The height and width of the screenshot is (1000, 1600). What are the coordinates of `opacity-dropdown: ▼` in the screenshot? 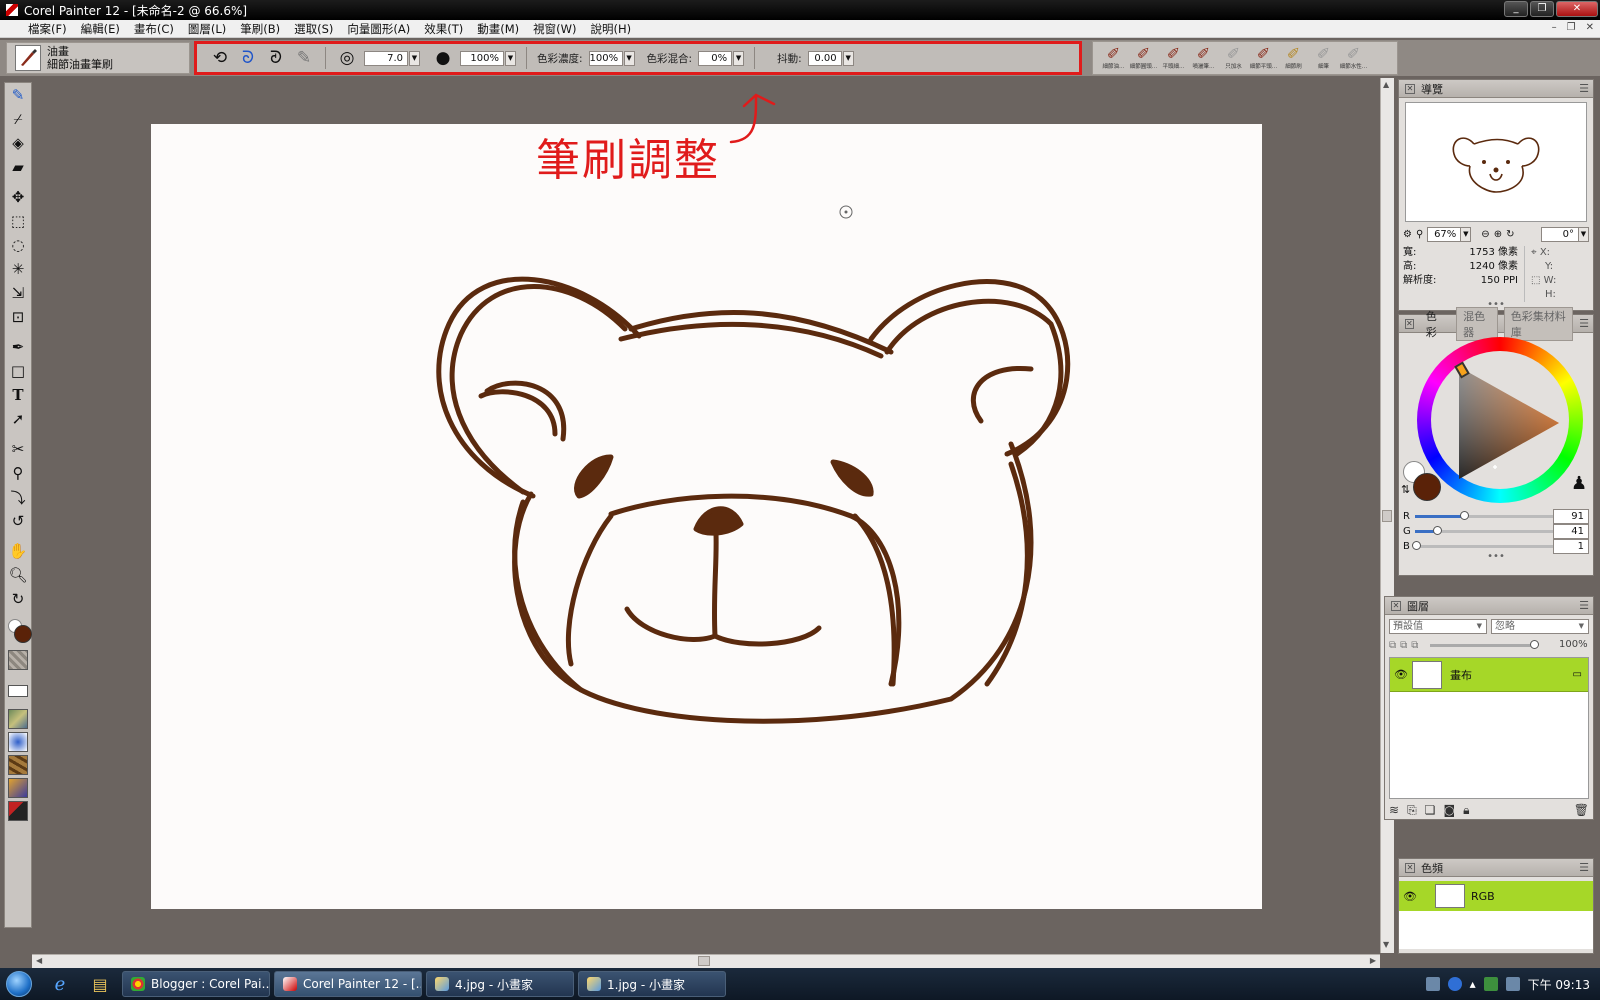 It's located at (510, 58).